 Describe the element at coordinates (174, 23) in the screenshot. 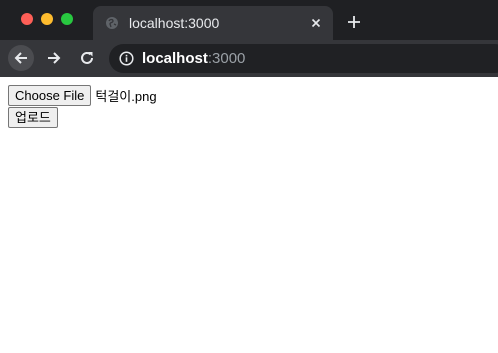

I see `tab-title: localhost:3000` at that location.